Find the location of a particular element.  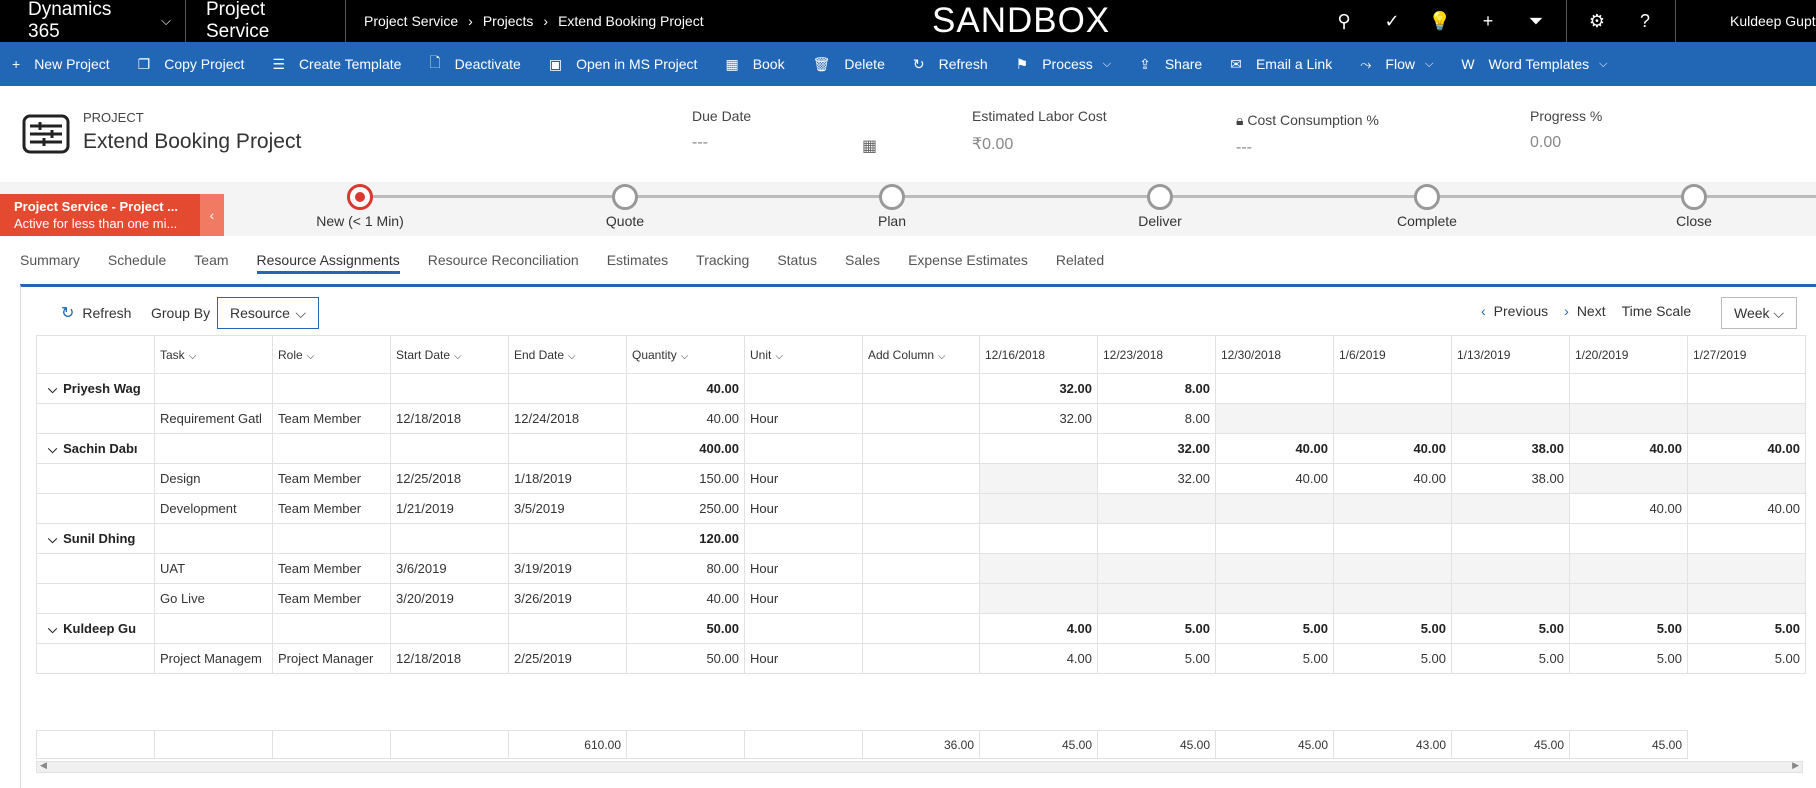

scroll-right-icon: ▶ is located at coordinates (1795, 765).